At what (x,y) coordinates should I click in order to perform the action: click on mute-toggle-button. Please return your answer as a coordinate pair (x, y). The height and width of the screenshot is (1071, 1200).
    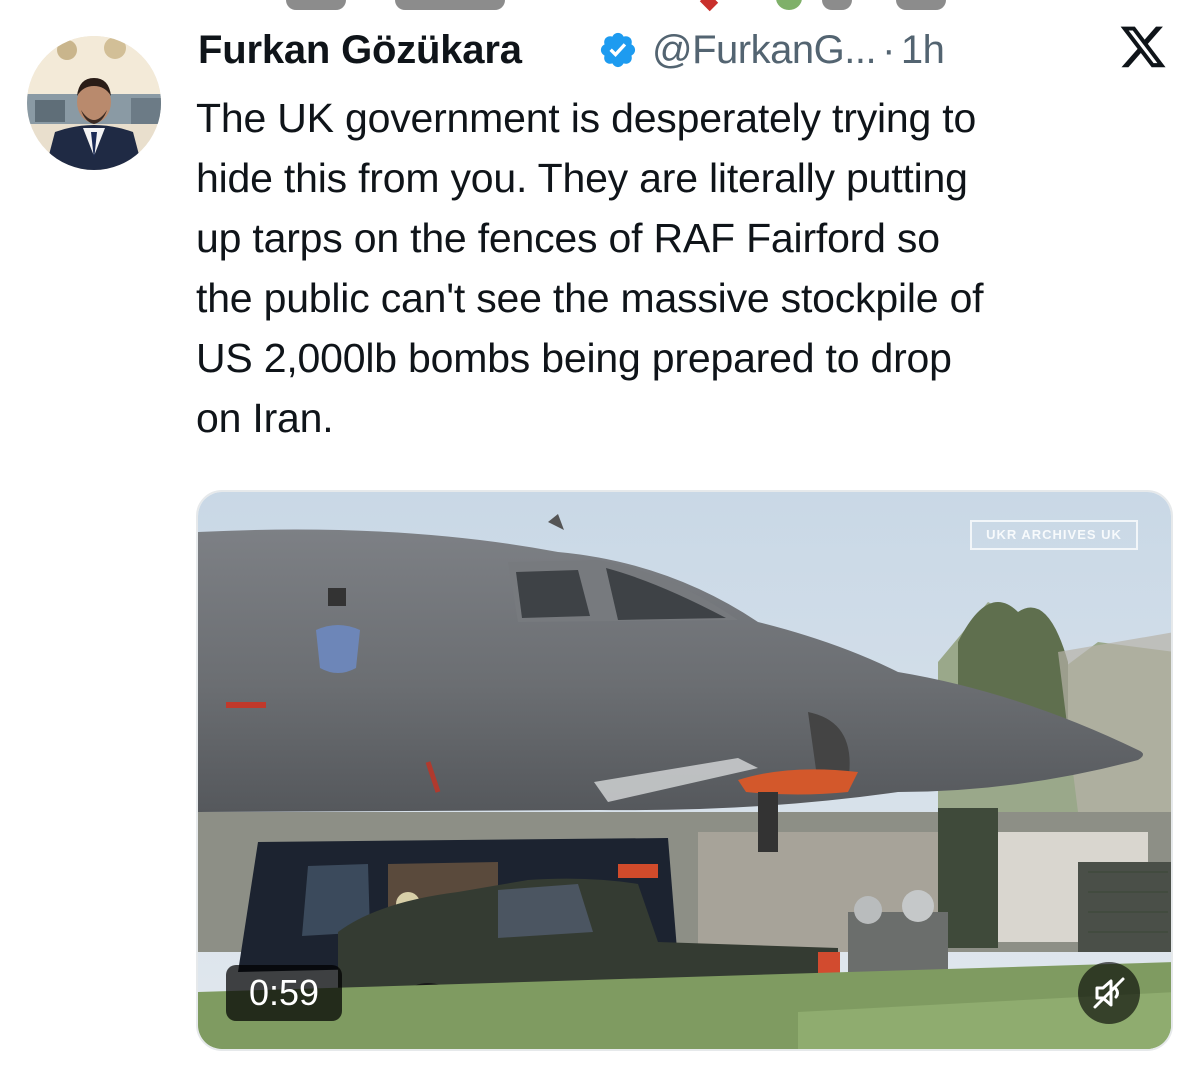
    Looking at the image, I should click on (1109, 993).